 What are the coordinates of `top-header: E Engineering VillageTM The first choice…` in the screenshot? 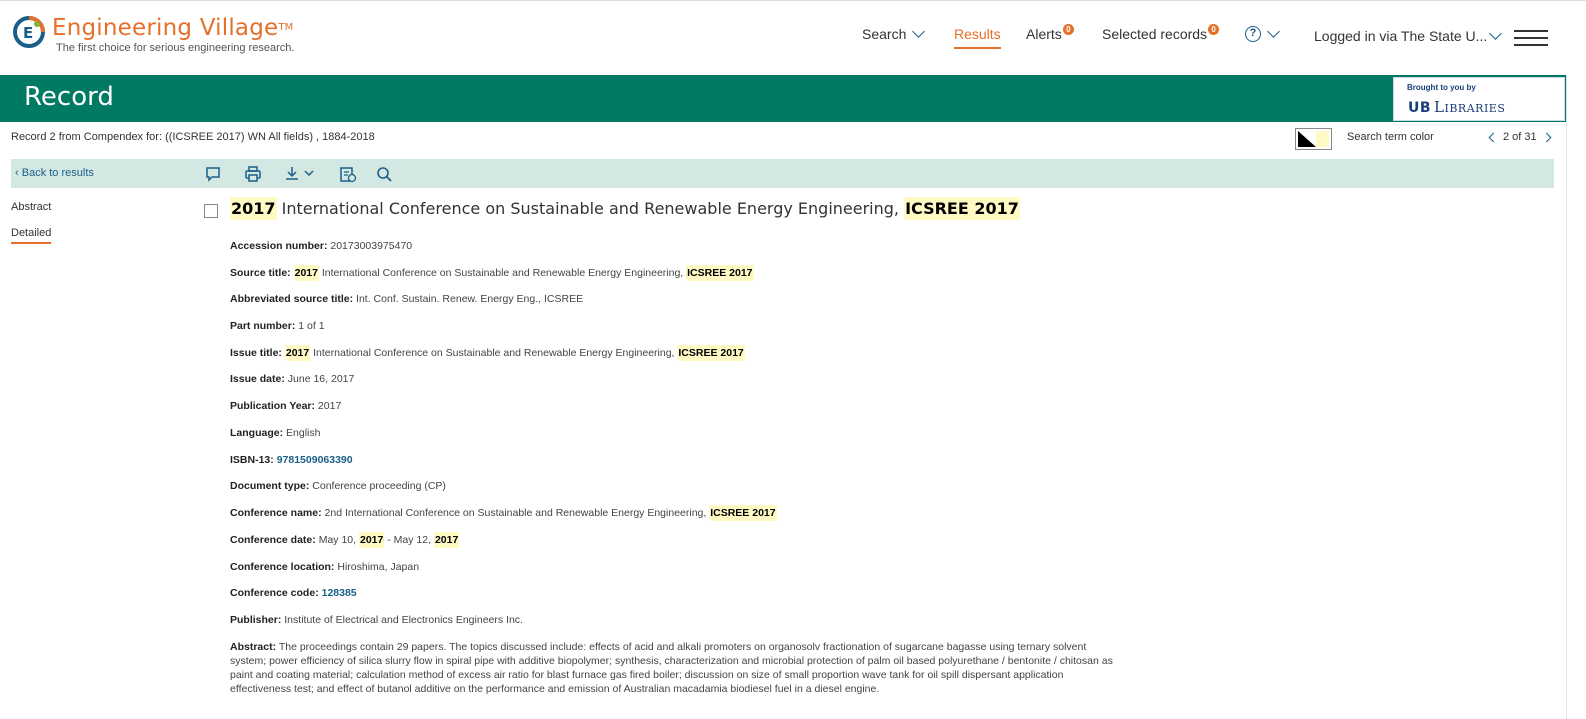 It's located at (793, 37).